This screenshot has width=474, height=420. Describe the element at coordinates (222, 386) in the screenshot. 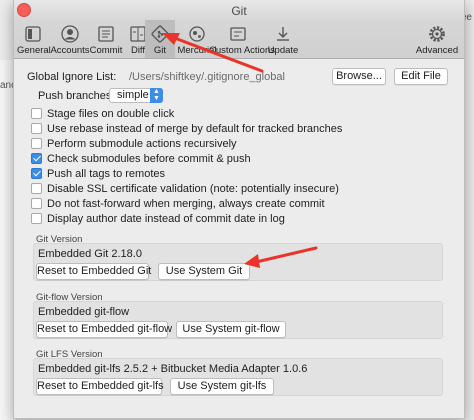

I see `use-system-gitlfs-button: Use System git-lfs` at that location.